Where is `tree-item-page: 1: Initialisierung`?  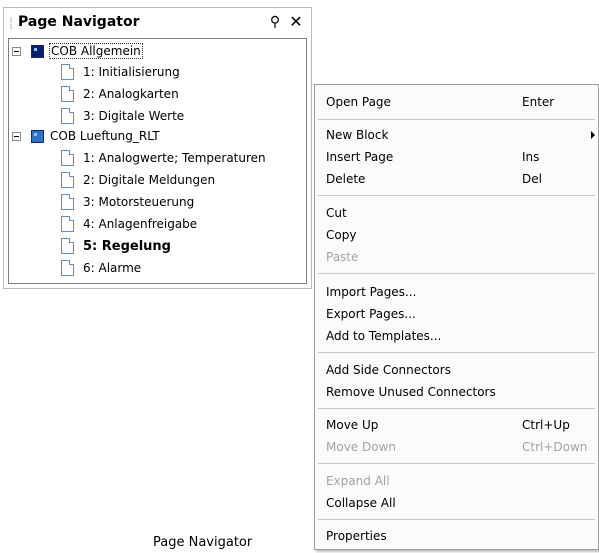 tree-item-page: 1: Initialisierung is located at coordinates (120, 72).